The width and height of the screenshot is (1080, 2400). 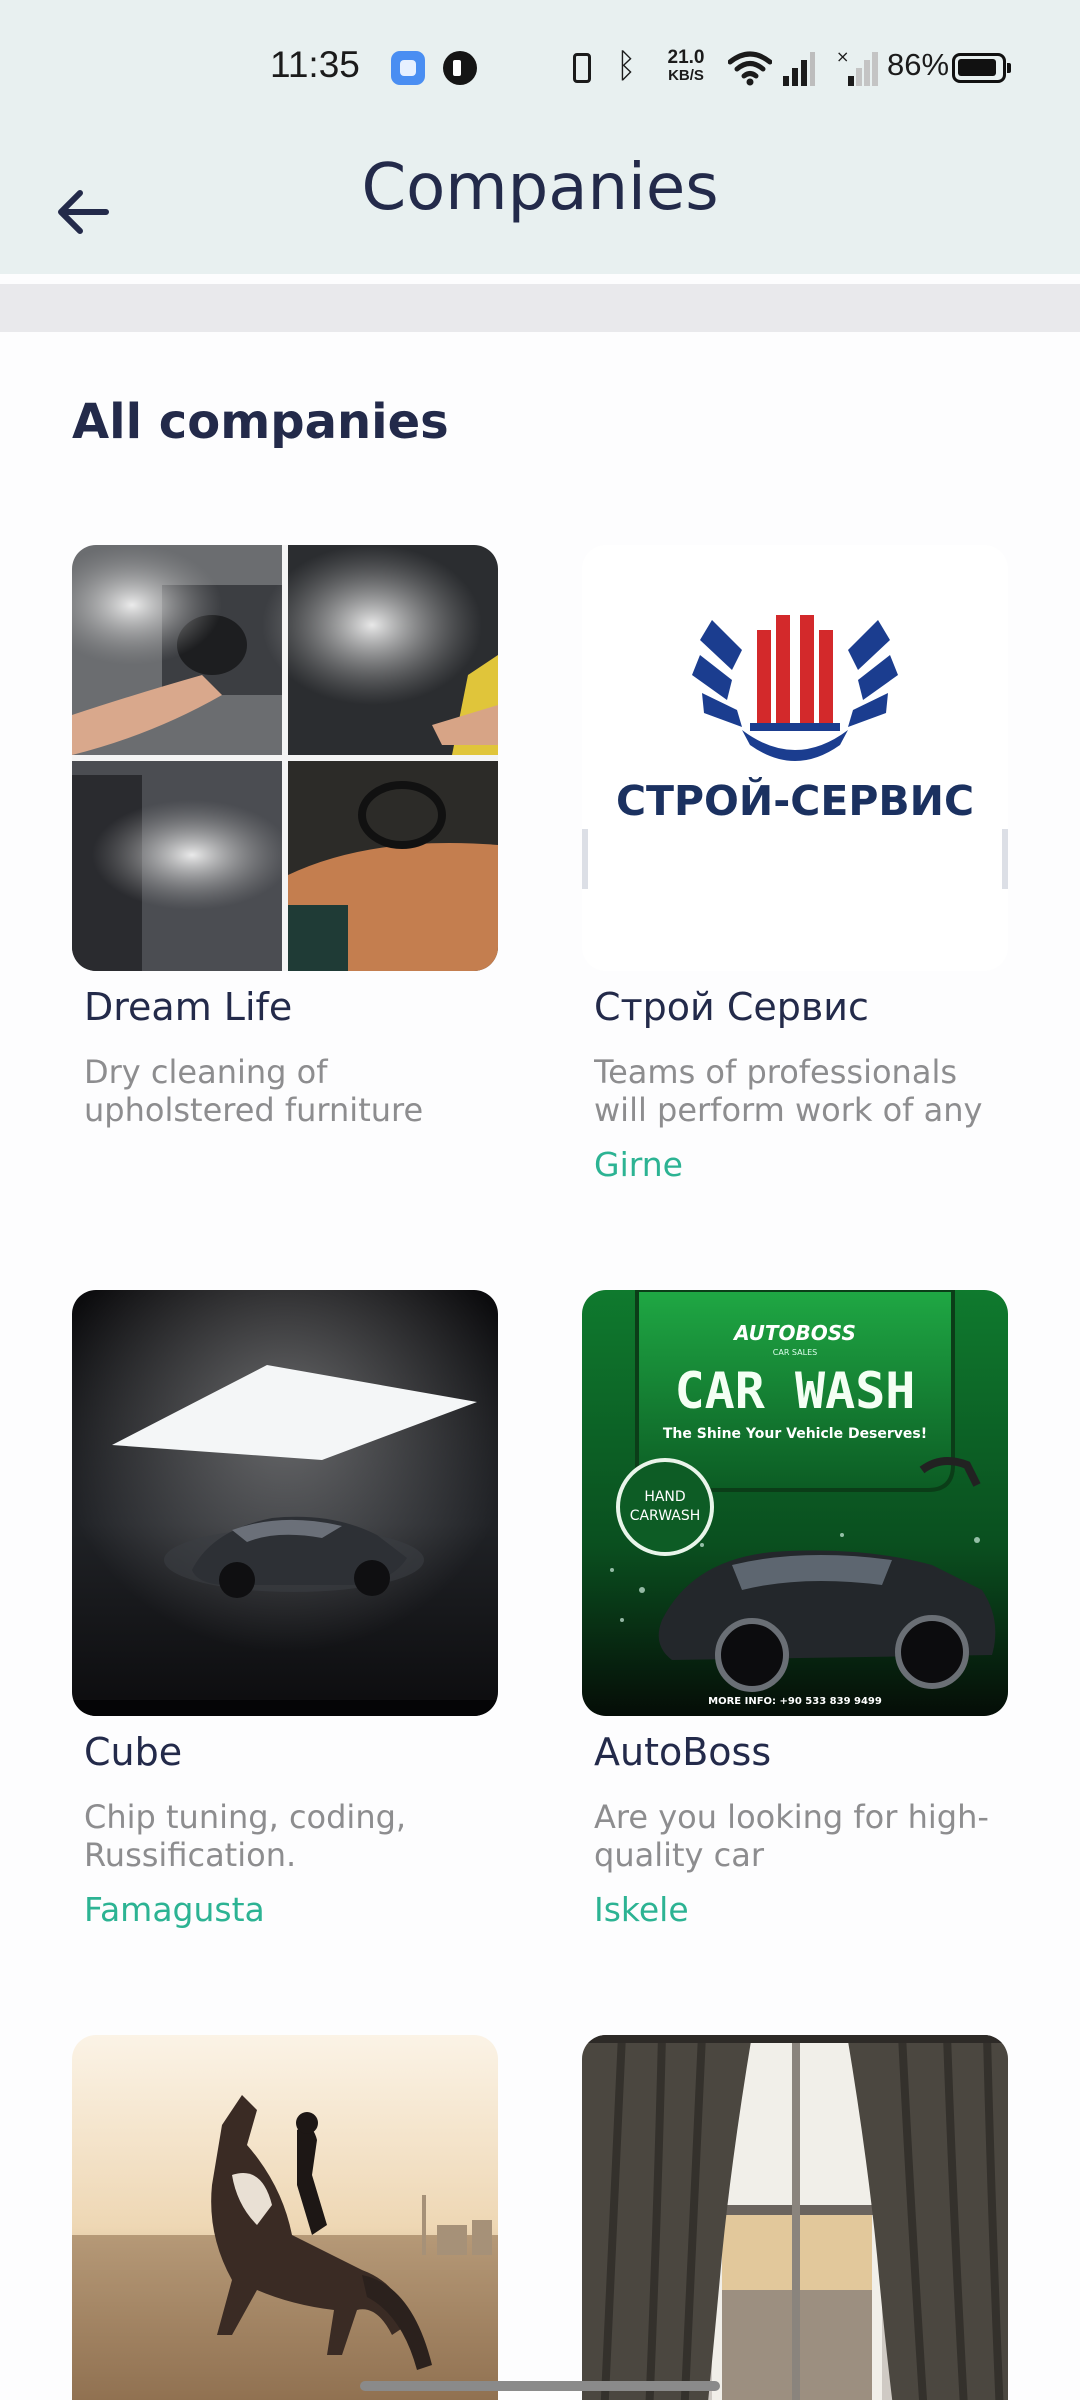 I want to click on svg-text: HAND, so click(x=664, y=1497).